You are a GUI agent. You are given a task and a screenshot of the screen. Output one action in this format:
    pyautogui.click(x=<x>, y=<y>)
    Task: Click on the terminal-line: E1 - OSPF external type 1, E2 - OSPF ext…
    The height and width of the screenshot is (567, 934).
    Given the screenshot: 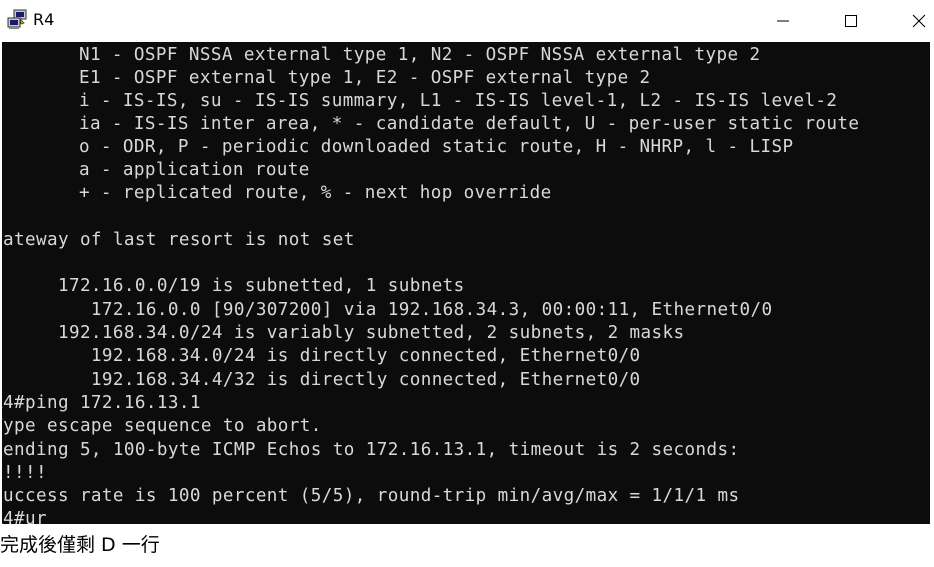 What is the action you would take?
    pyautogui.click(x=326, y=78)
    